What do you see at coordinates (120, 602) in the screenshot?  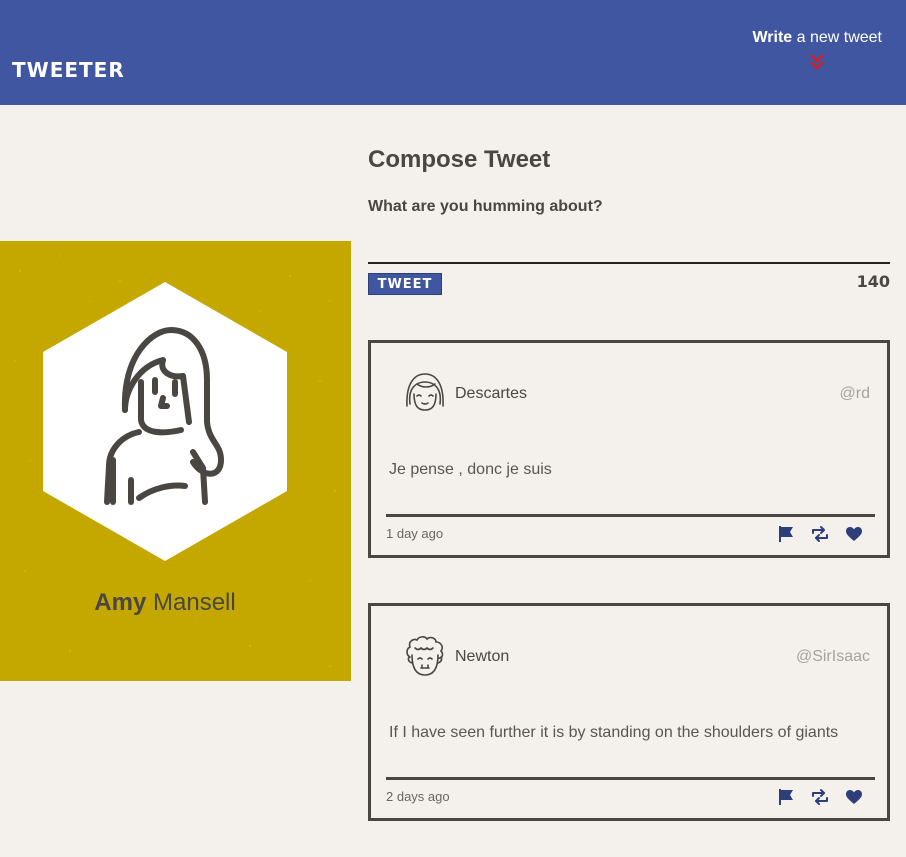 I see `profile-first-name: Amy` at bounding box center [120, 602].